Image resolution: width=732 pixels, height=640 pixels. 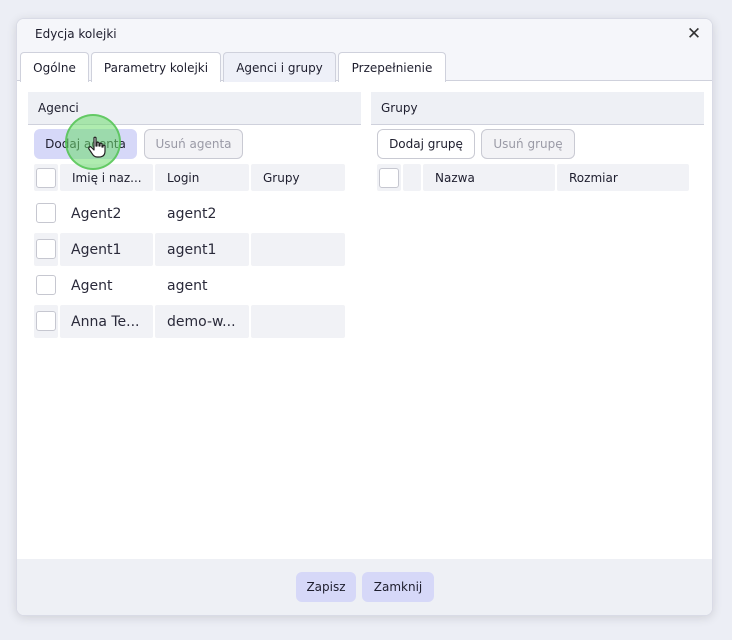 What do you see at coordinates (623, 177) in the screenshot?
I see `groups-column-size: Rozmiar` at bounding box center [623, 177].